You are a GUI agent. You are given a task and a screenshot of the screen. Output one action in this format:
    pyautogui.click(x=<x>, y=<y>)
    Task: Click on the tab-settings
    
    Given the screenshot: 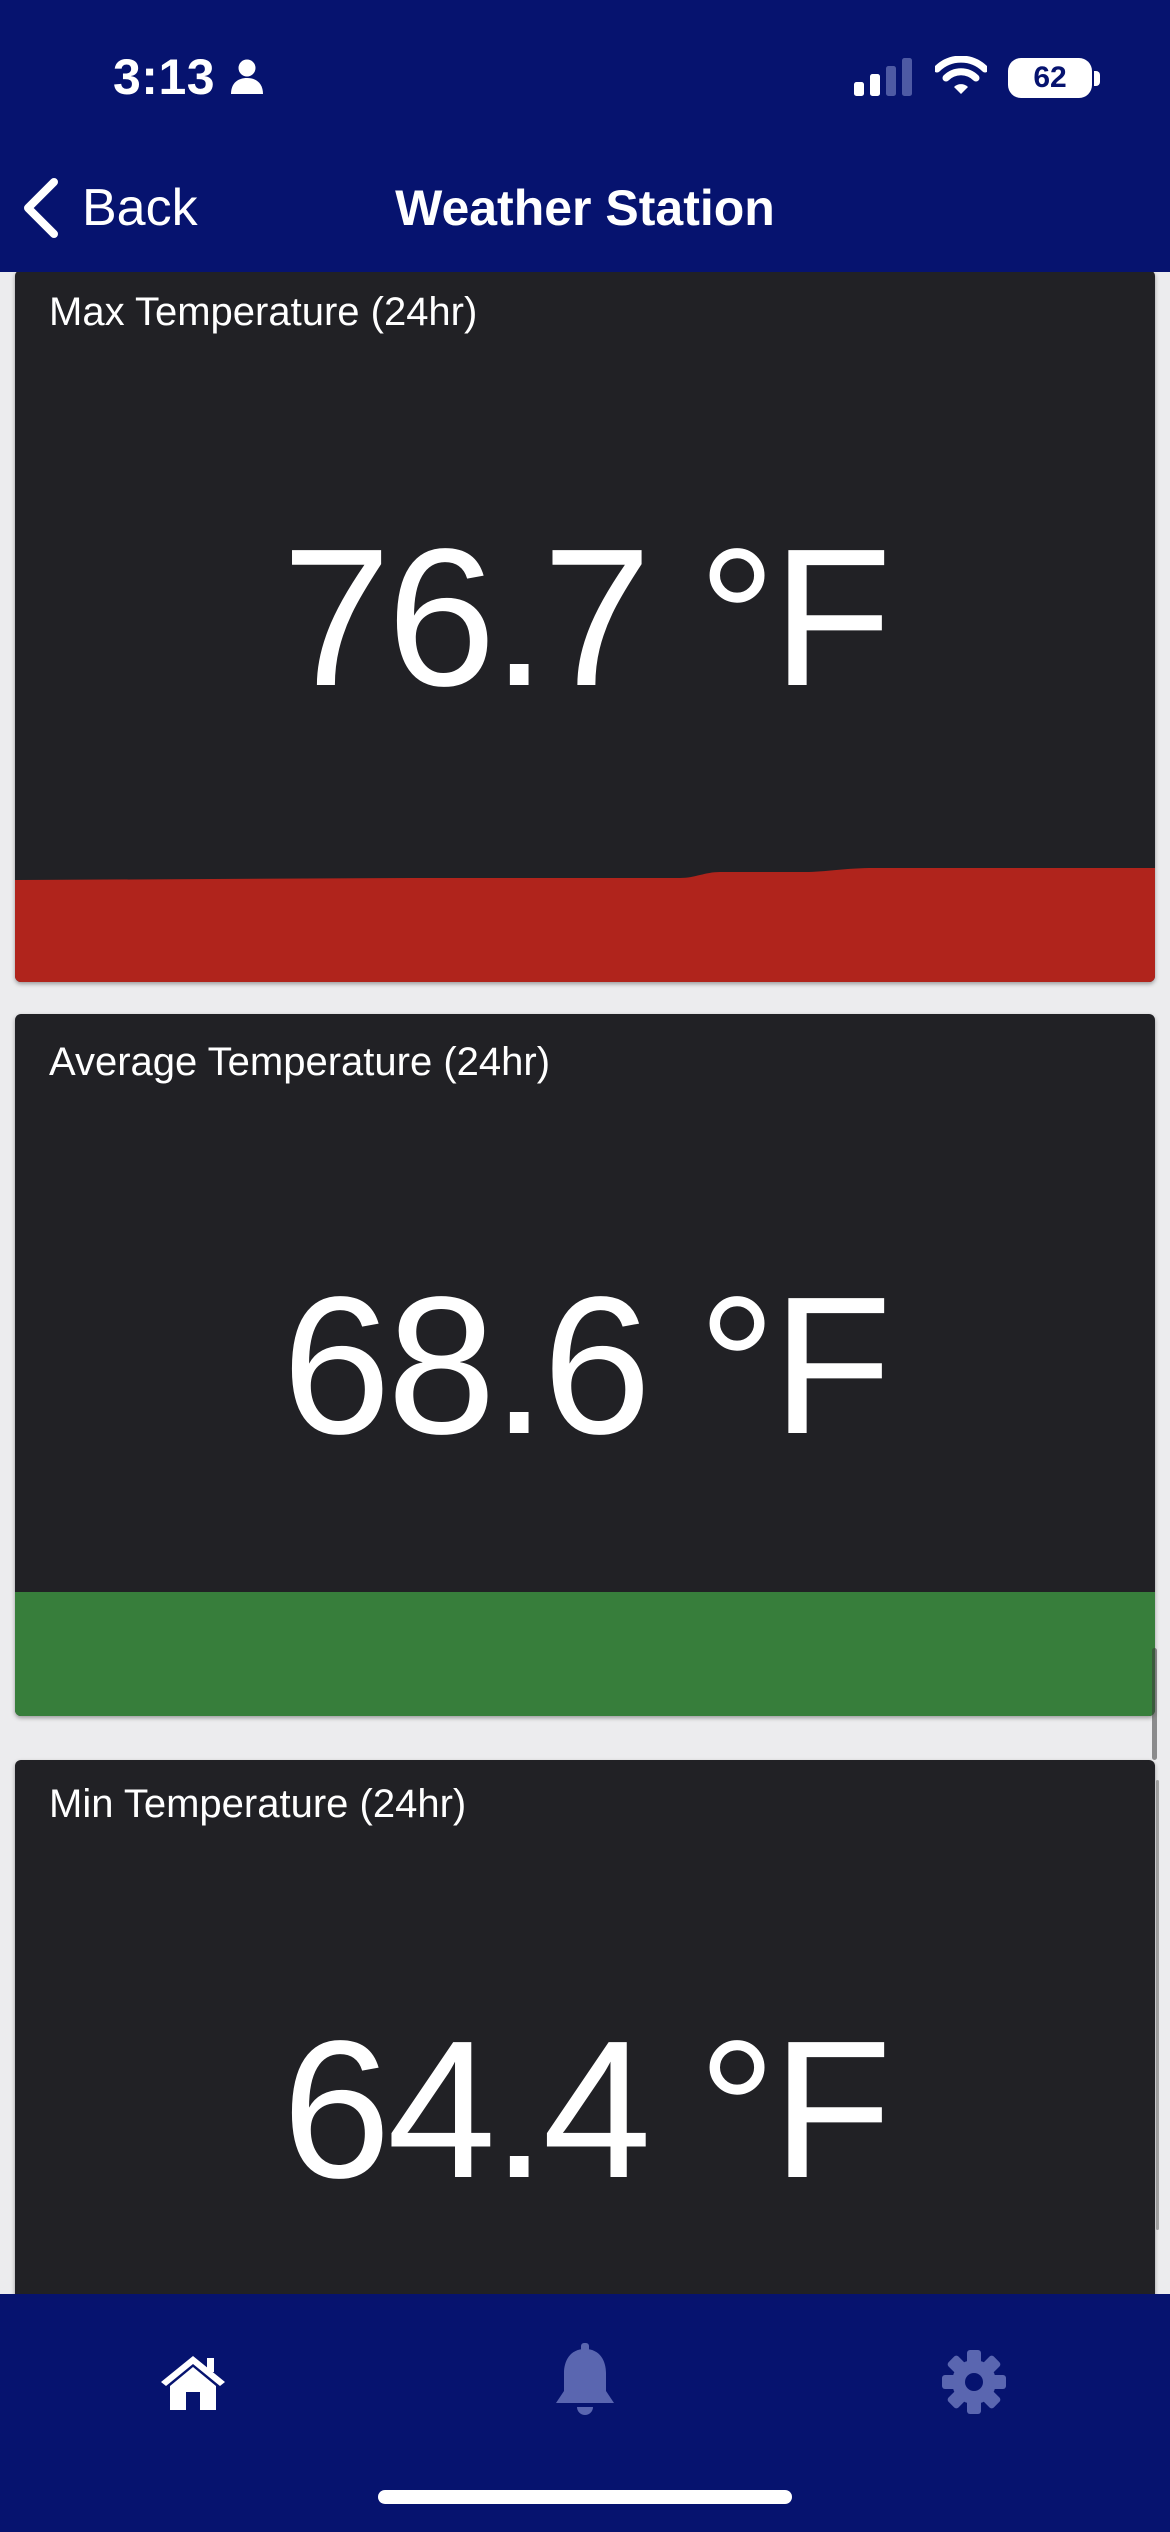 What is the action you would take?
    pyautogui.click(x=974, y=2382)
    